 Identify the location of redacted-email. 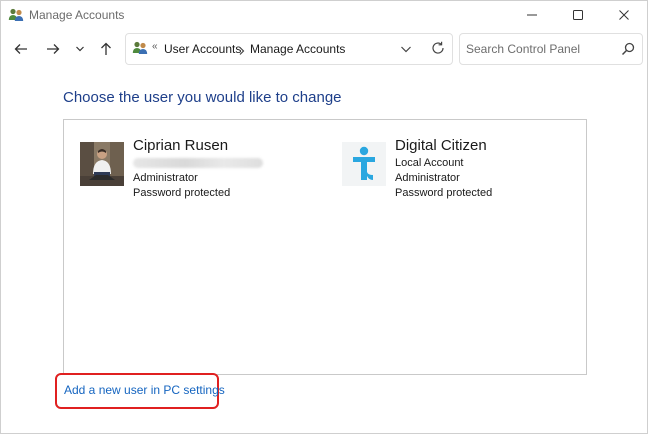
(198, 163).